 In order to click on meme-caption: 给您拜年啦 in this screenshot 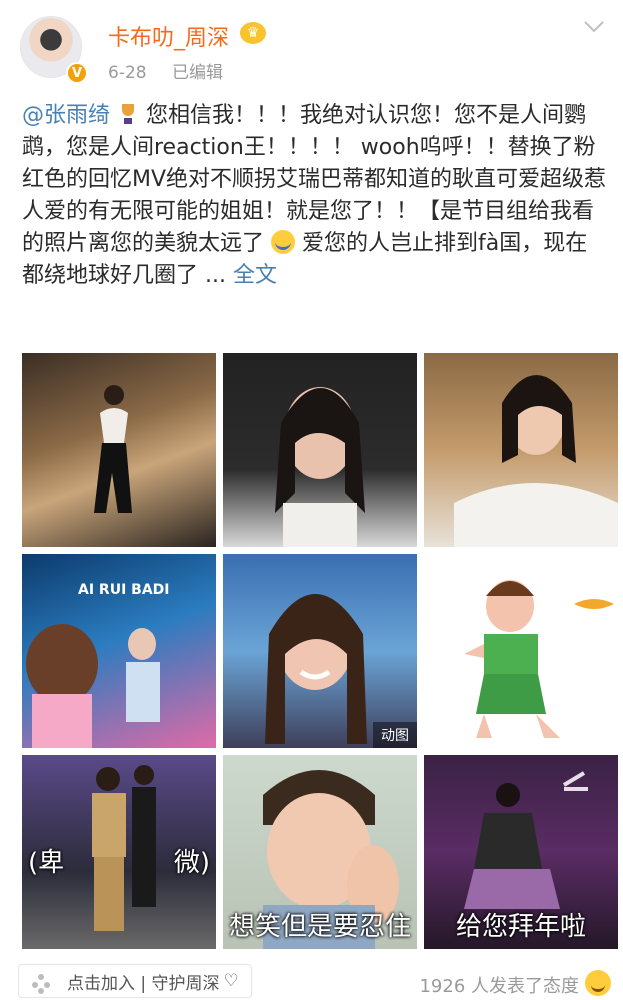, I will do `click(520, 927)`.